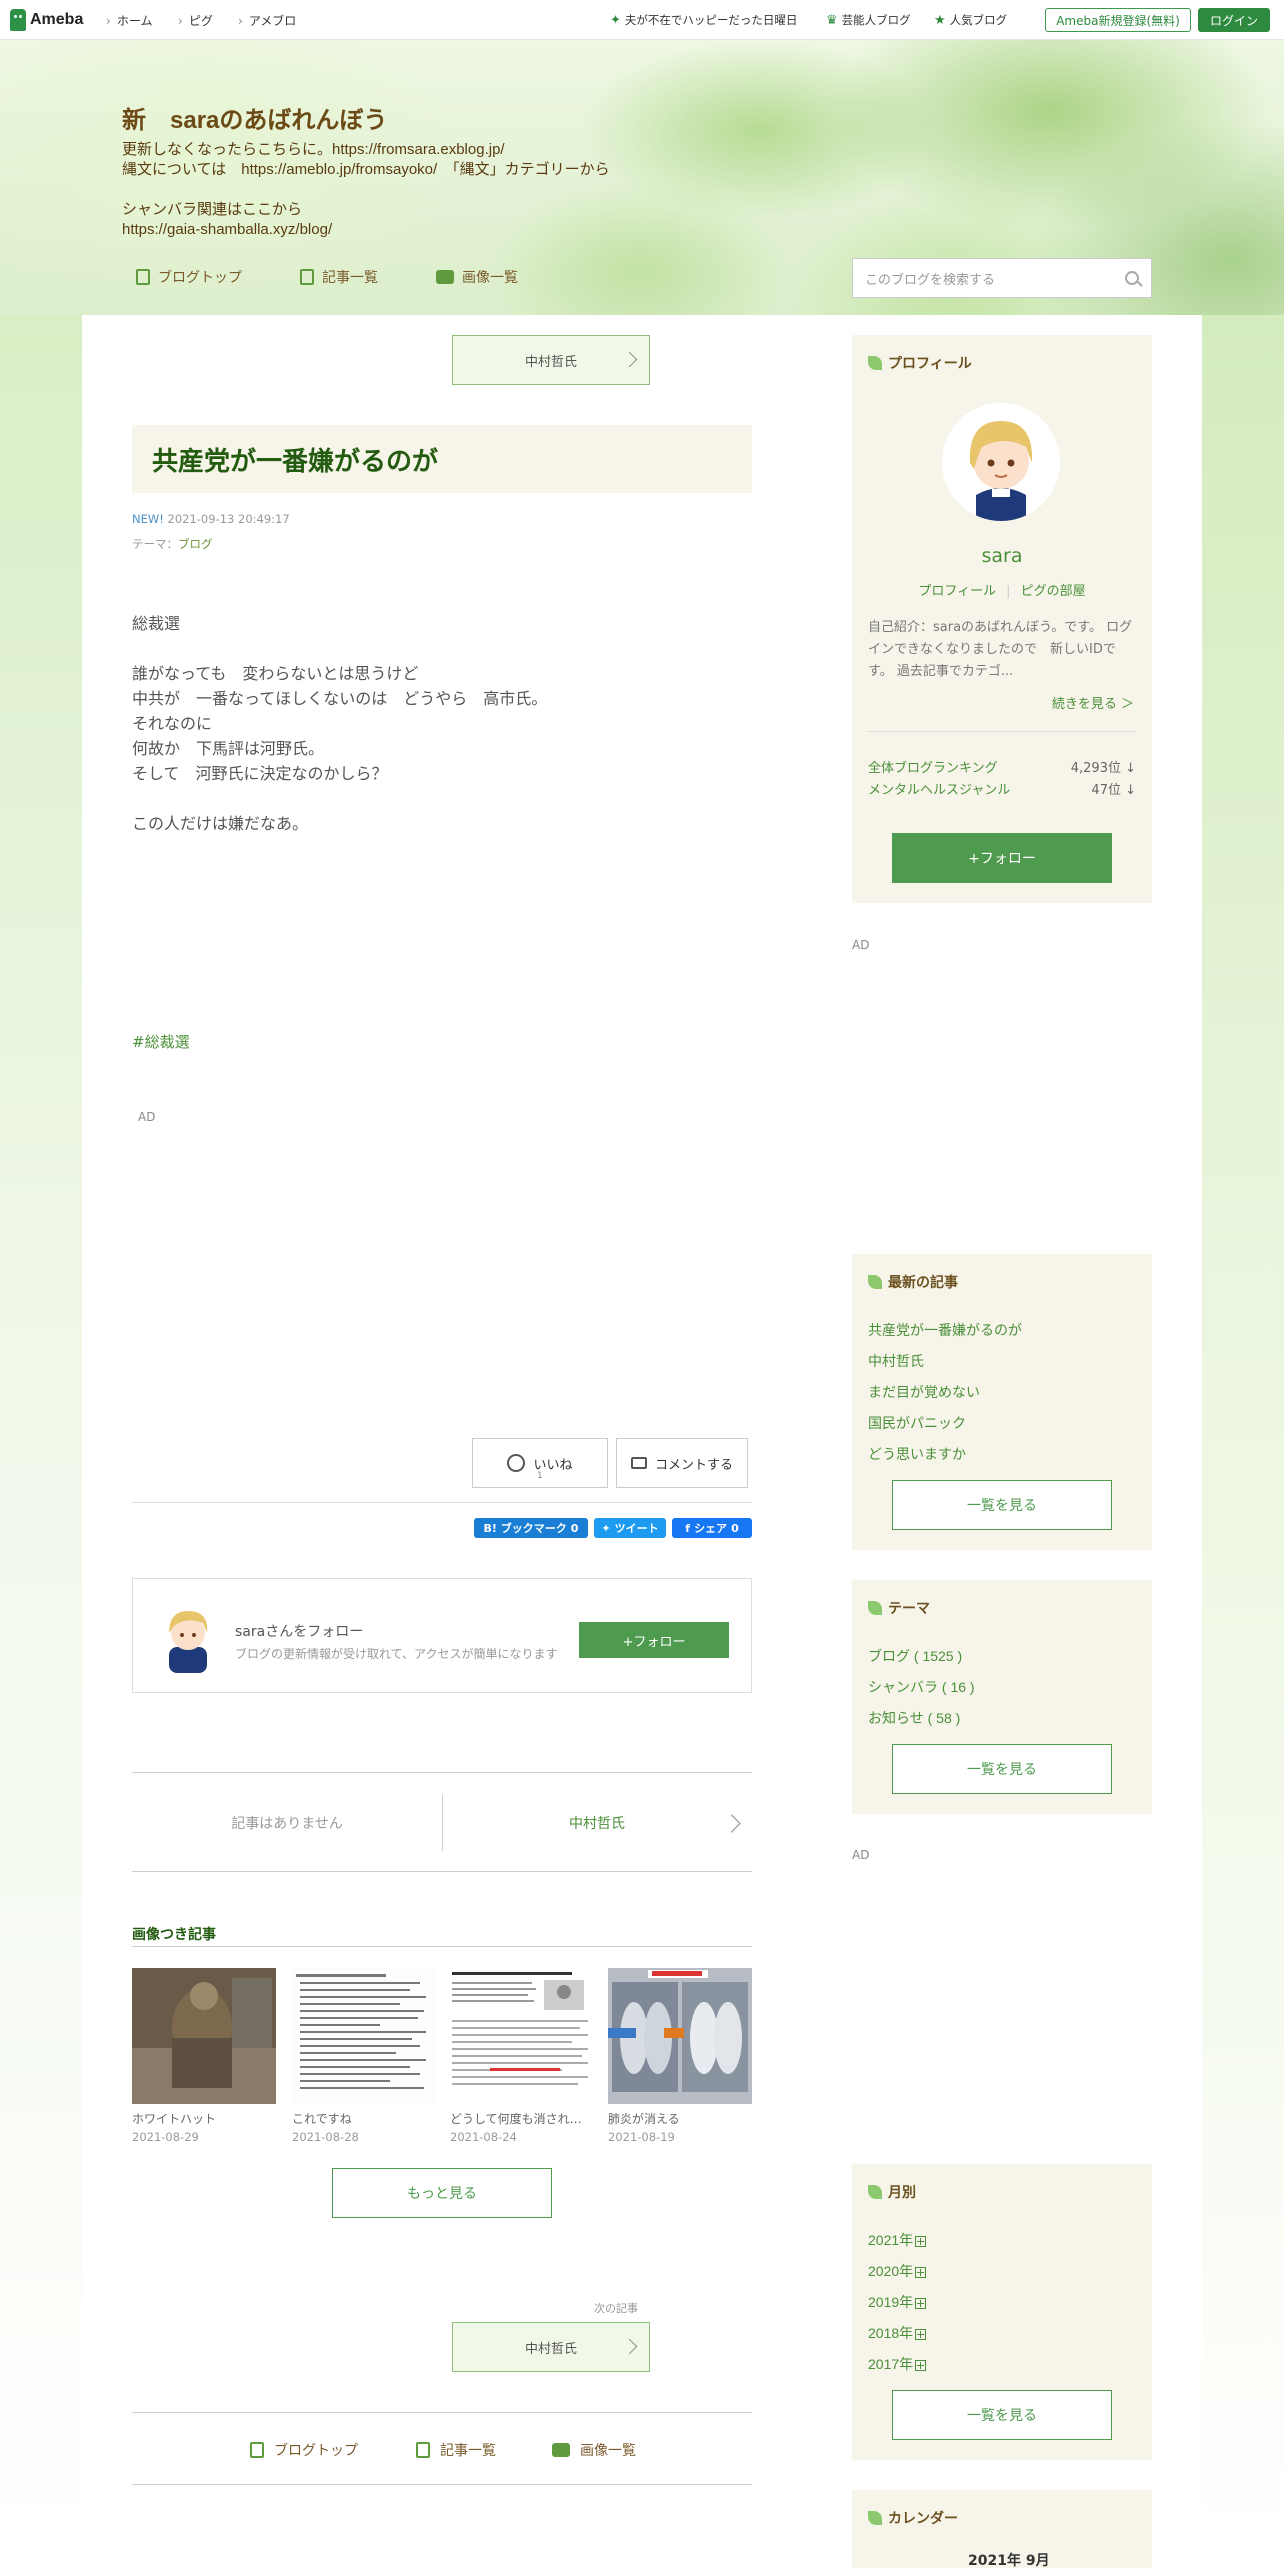 The height and width of the screenshot is (2568, 1284). What do you see at coordinates (195, 544) in the screenshot?
I see `entry-theme-link: ブログ` at bounding box center [195, 544].